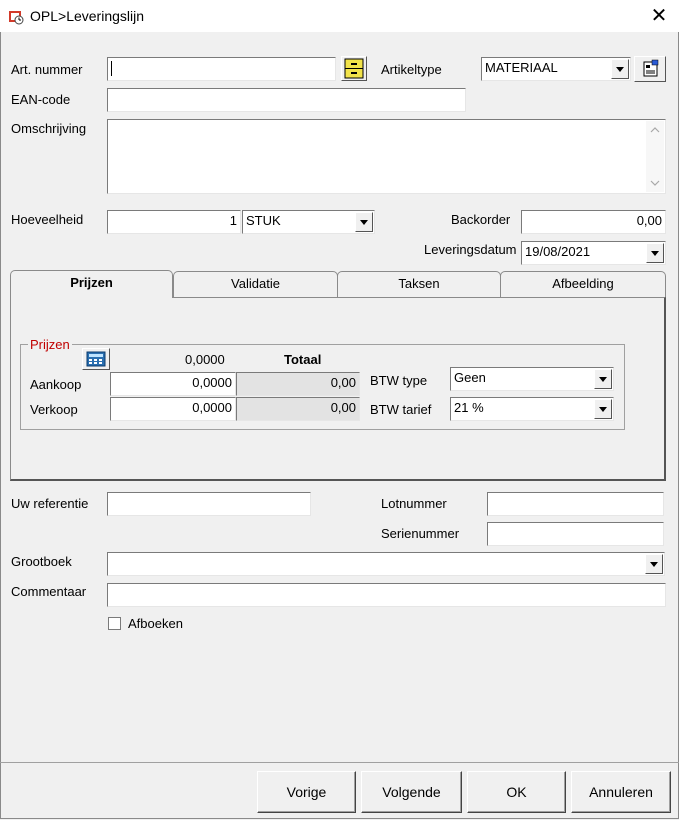 The height and width of the screenshot is (820, 679). Describe the element at coordinates (173, 384) in the screenshot. I see `aankoop-input: 0,0000` at that location.